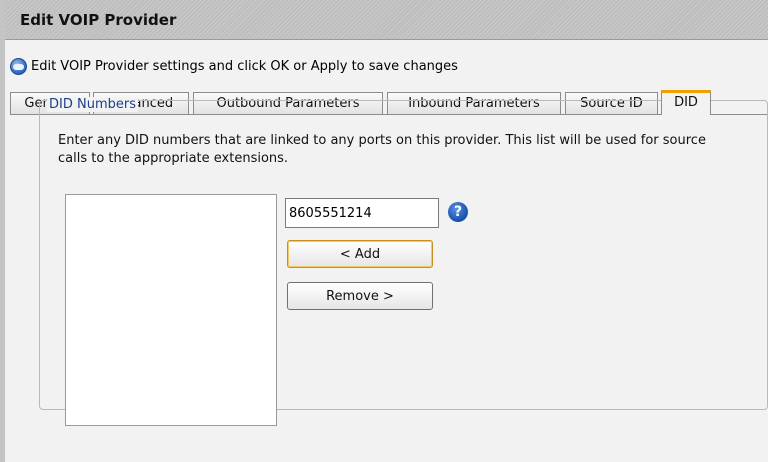  What do you see at coordinates (360, 254) in the screenshot?
I see `add-button: < Add` at bounding box center [360, 254].